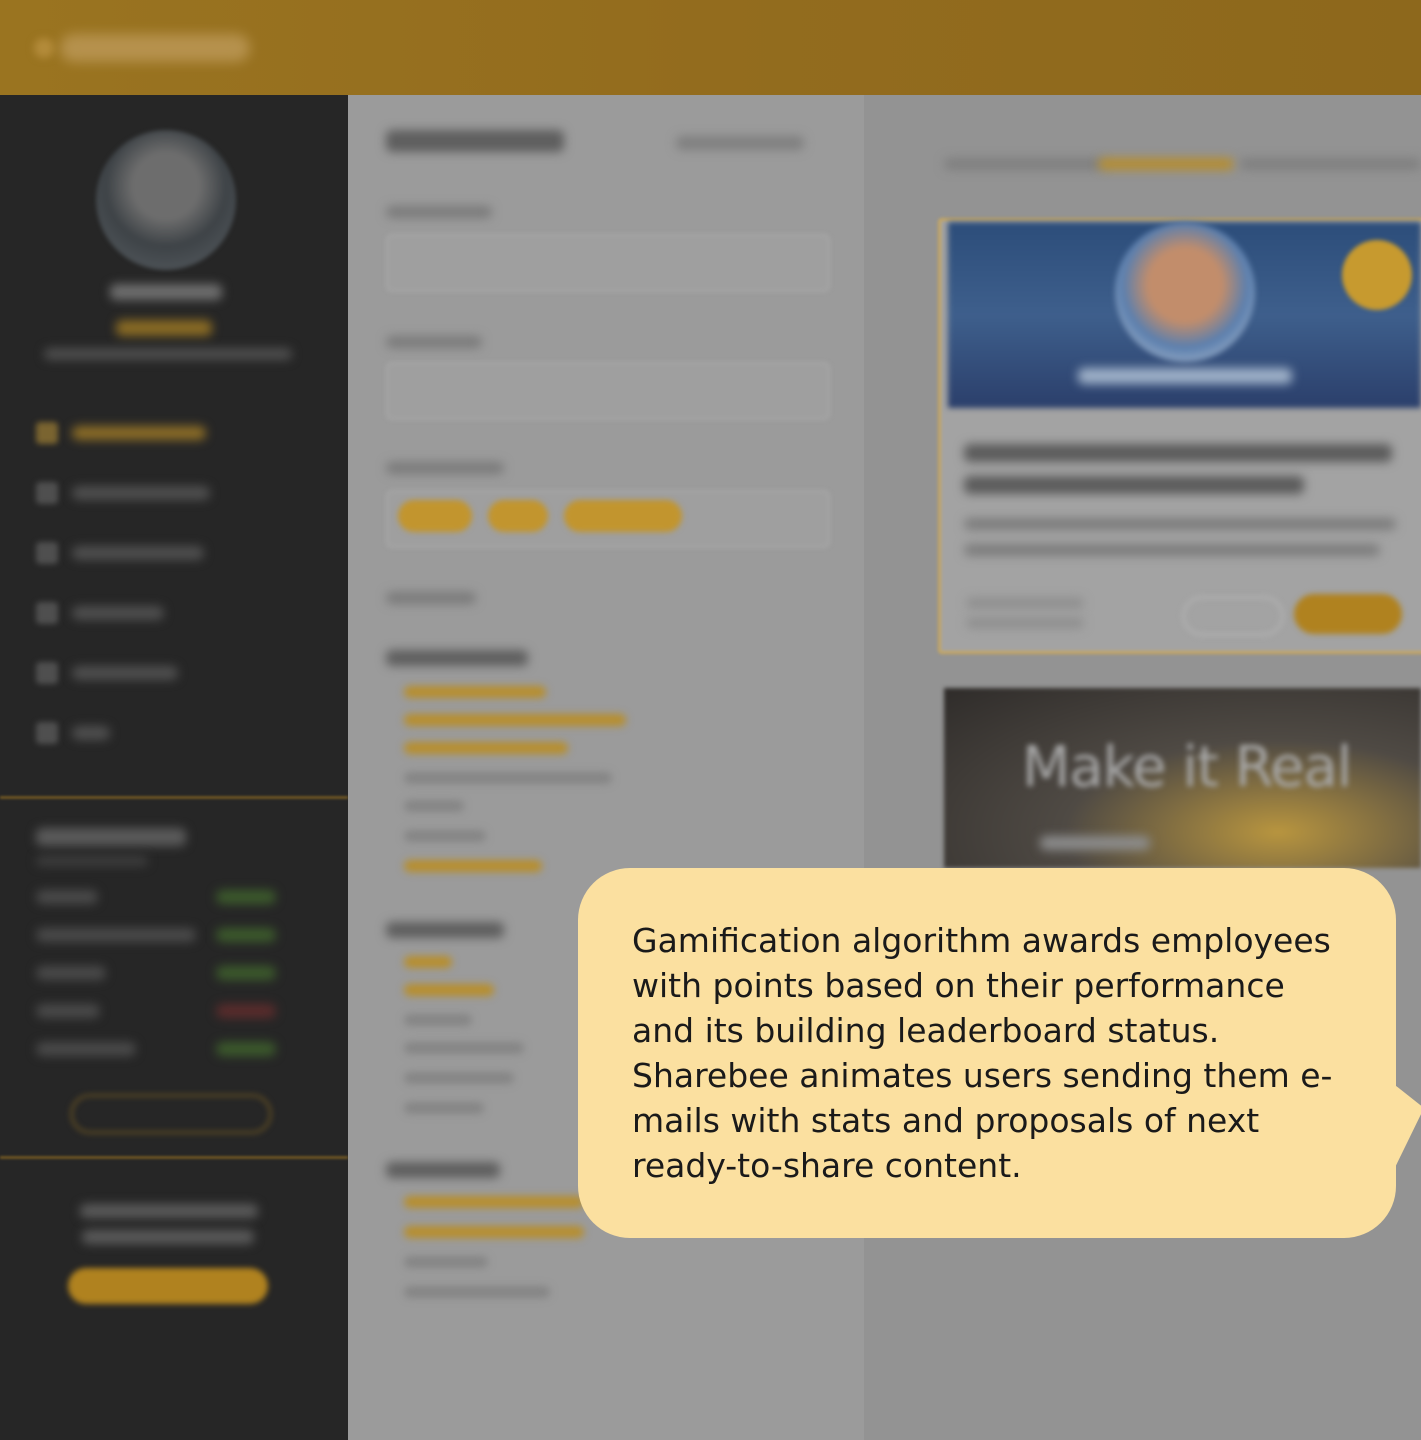 The height and width of the screenshot is (1440, 1421). I want to click on promo-button, so click(168, 1286).